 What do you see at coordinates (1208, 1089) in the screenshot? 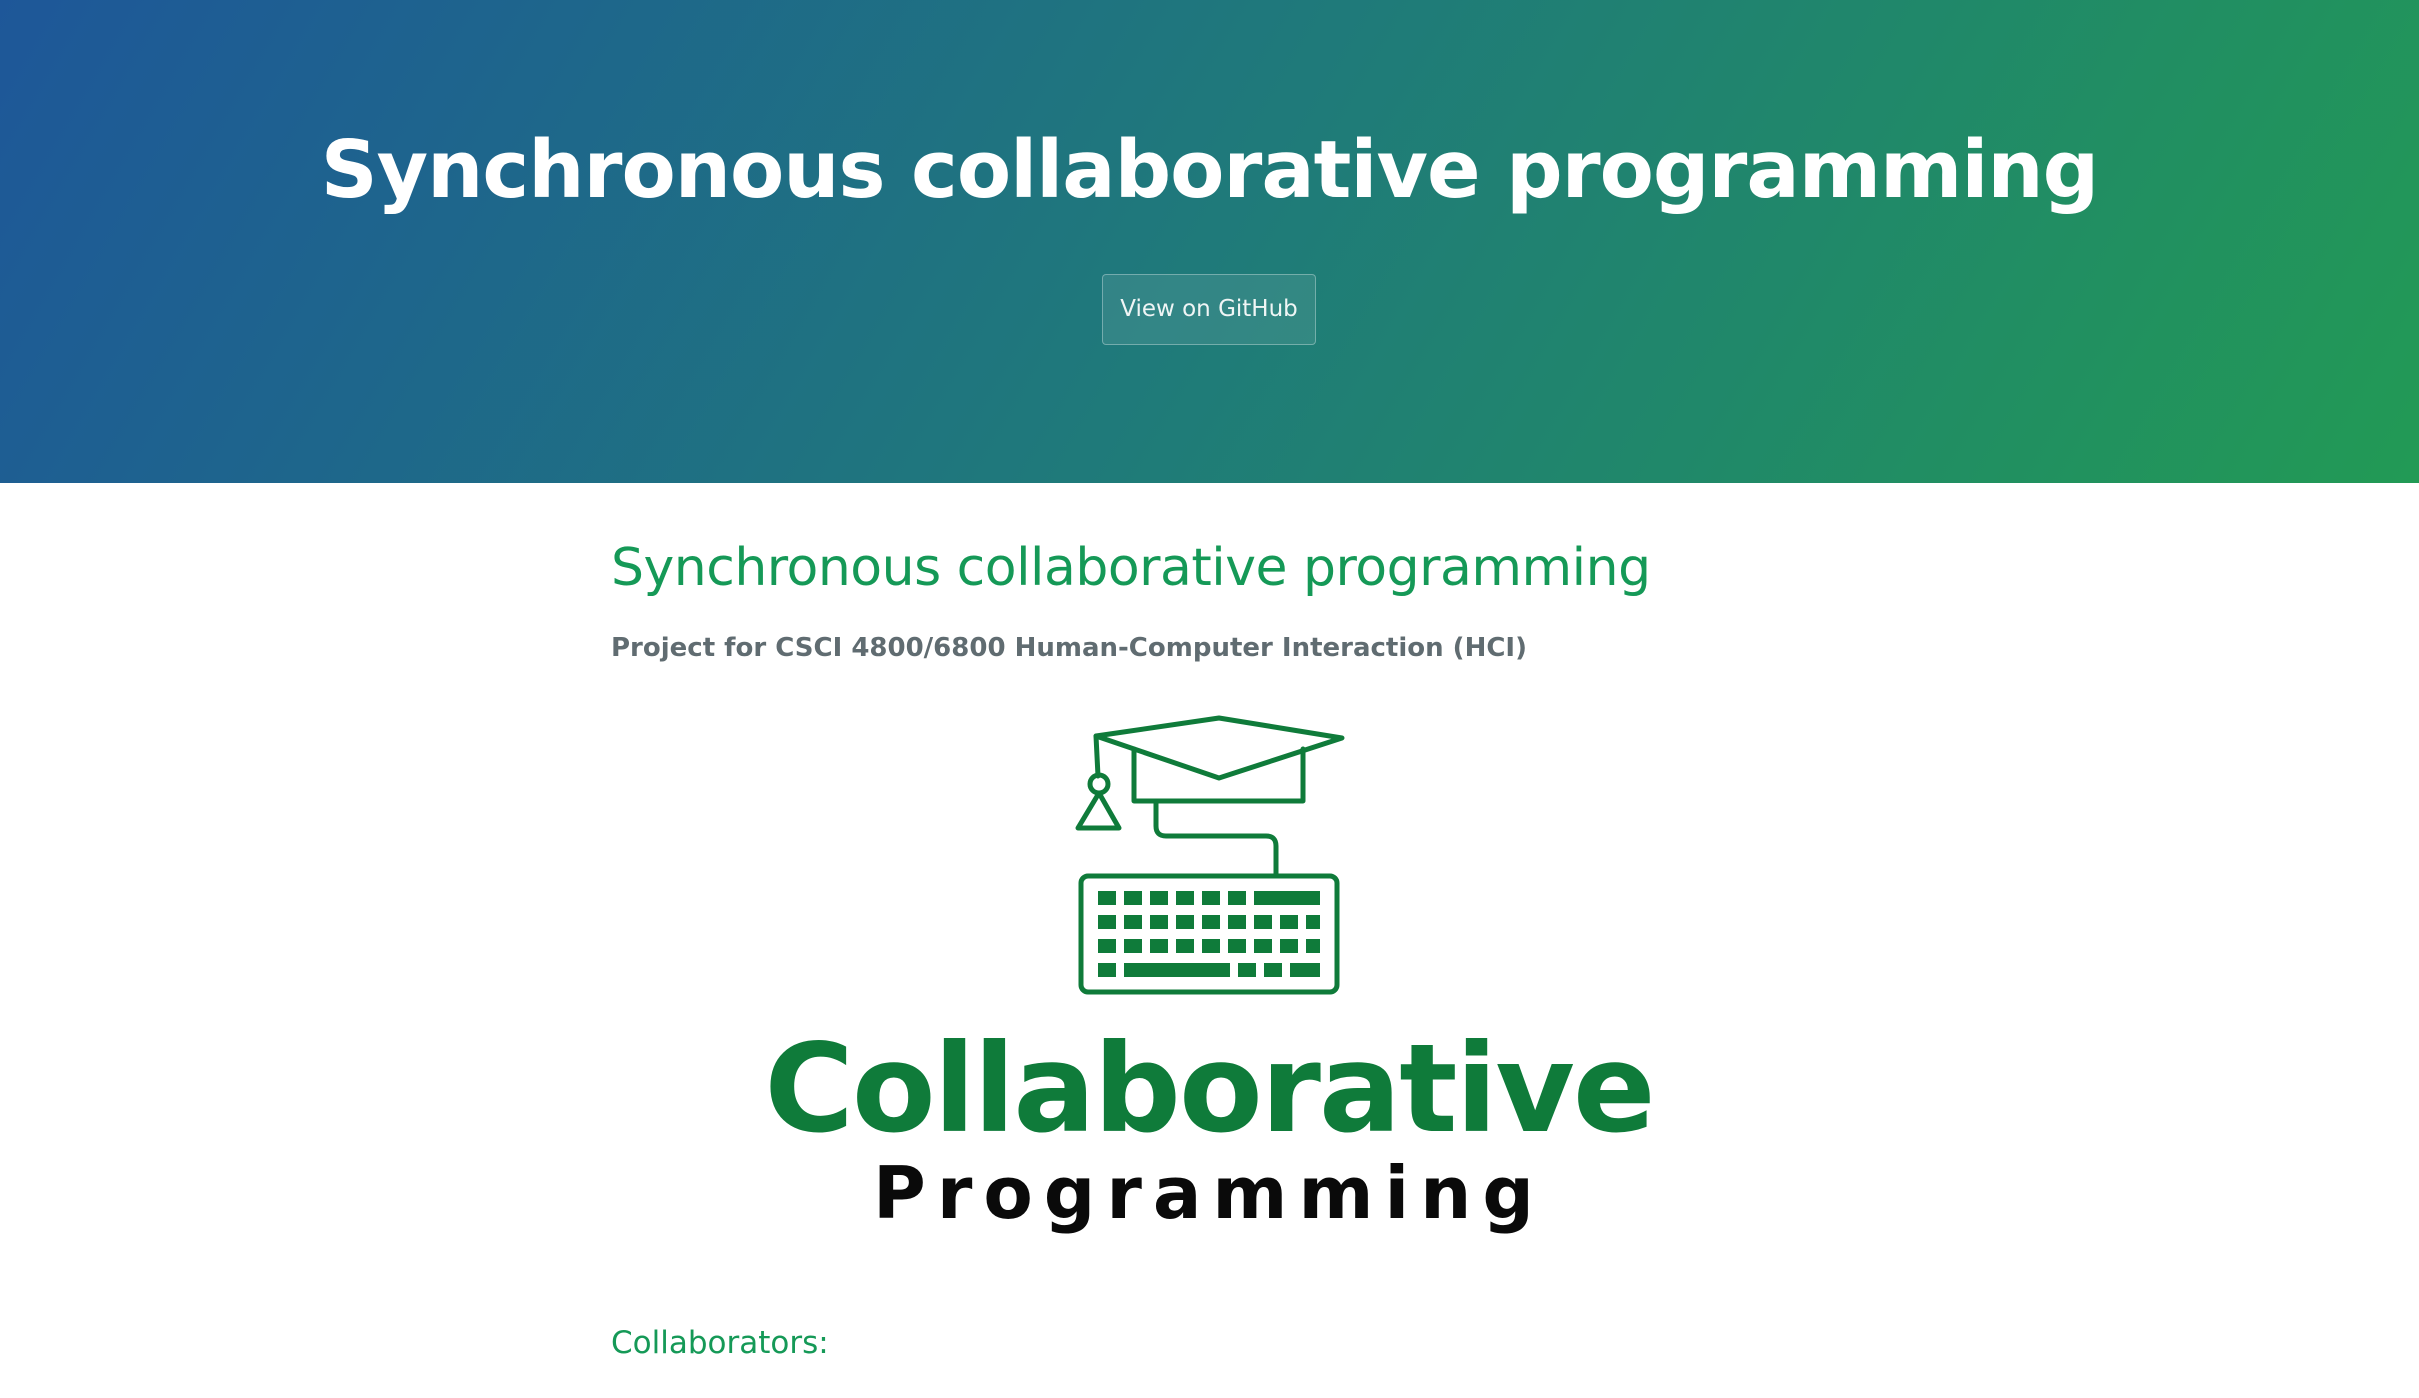
I see `logo-word-collaborative: Collaborative` at bounding box center [1208, 1089].